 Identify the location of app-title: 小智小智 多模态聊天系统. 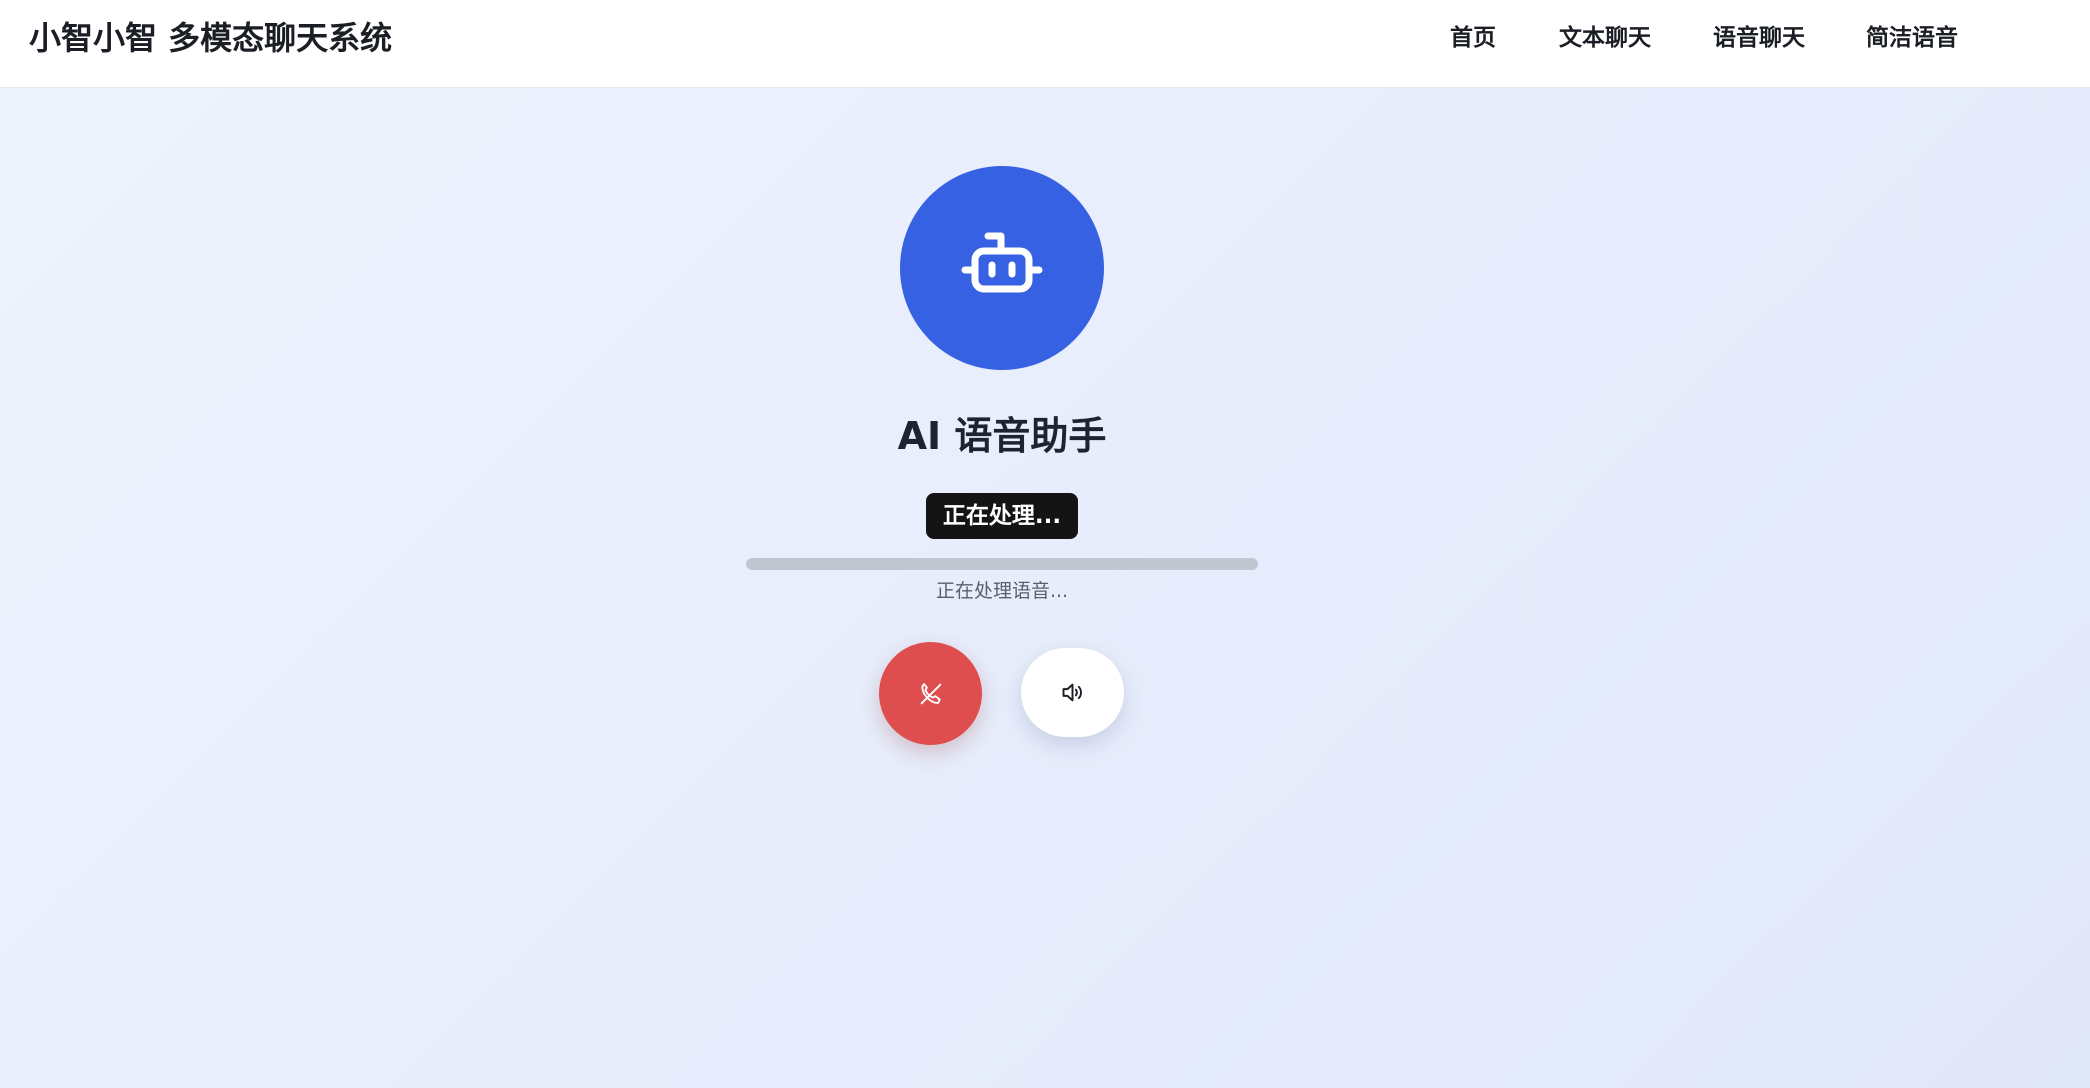
(211, 38).